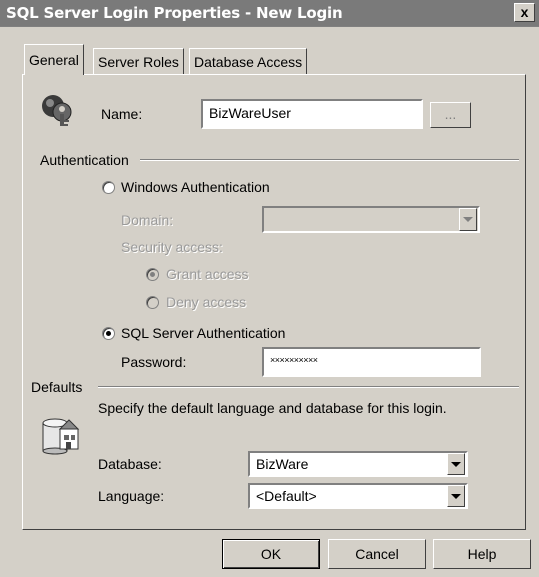 This screenshot has width=539, height=577. I want to click on name-input: BizWareUser, so click(312, 114).